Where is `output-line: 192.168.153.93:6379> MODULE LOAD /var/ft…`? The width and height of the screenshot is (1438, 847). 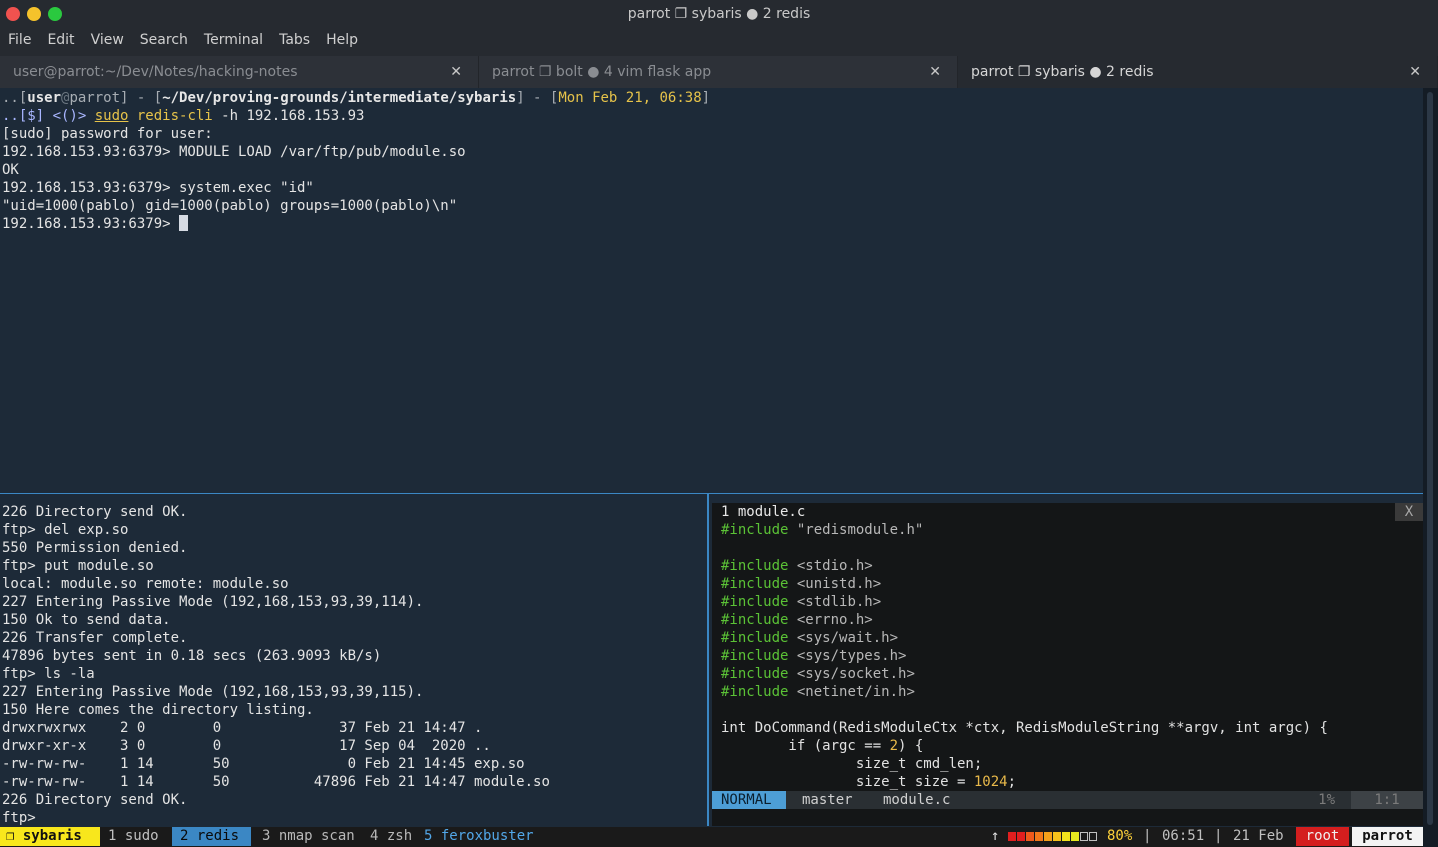 output-line: 192.168.153.93:6379> MODULE LOAD /var/ft… is located at coordinates (234, 152).